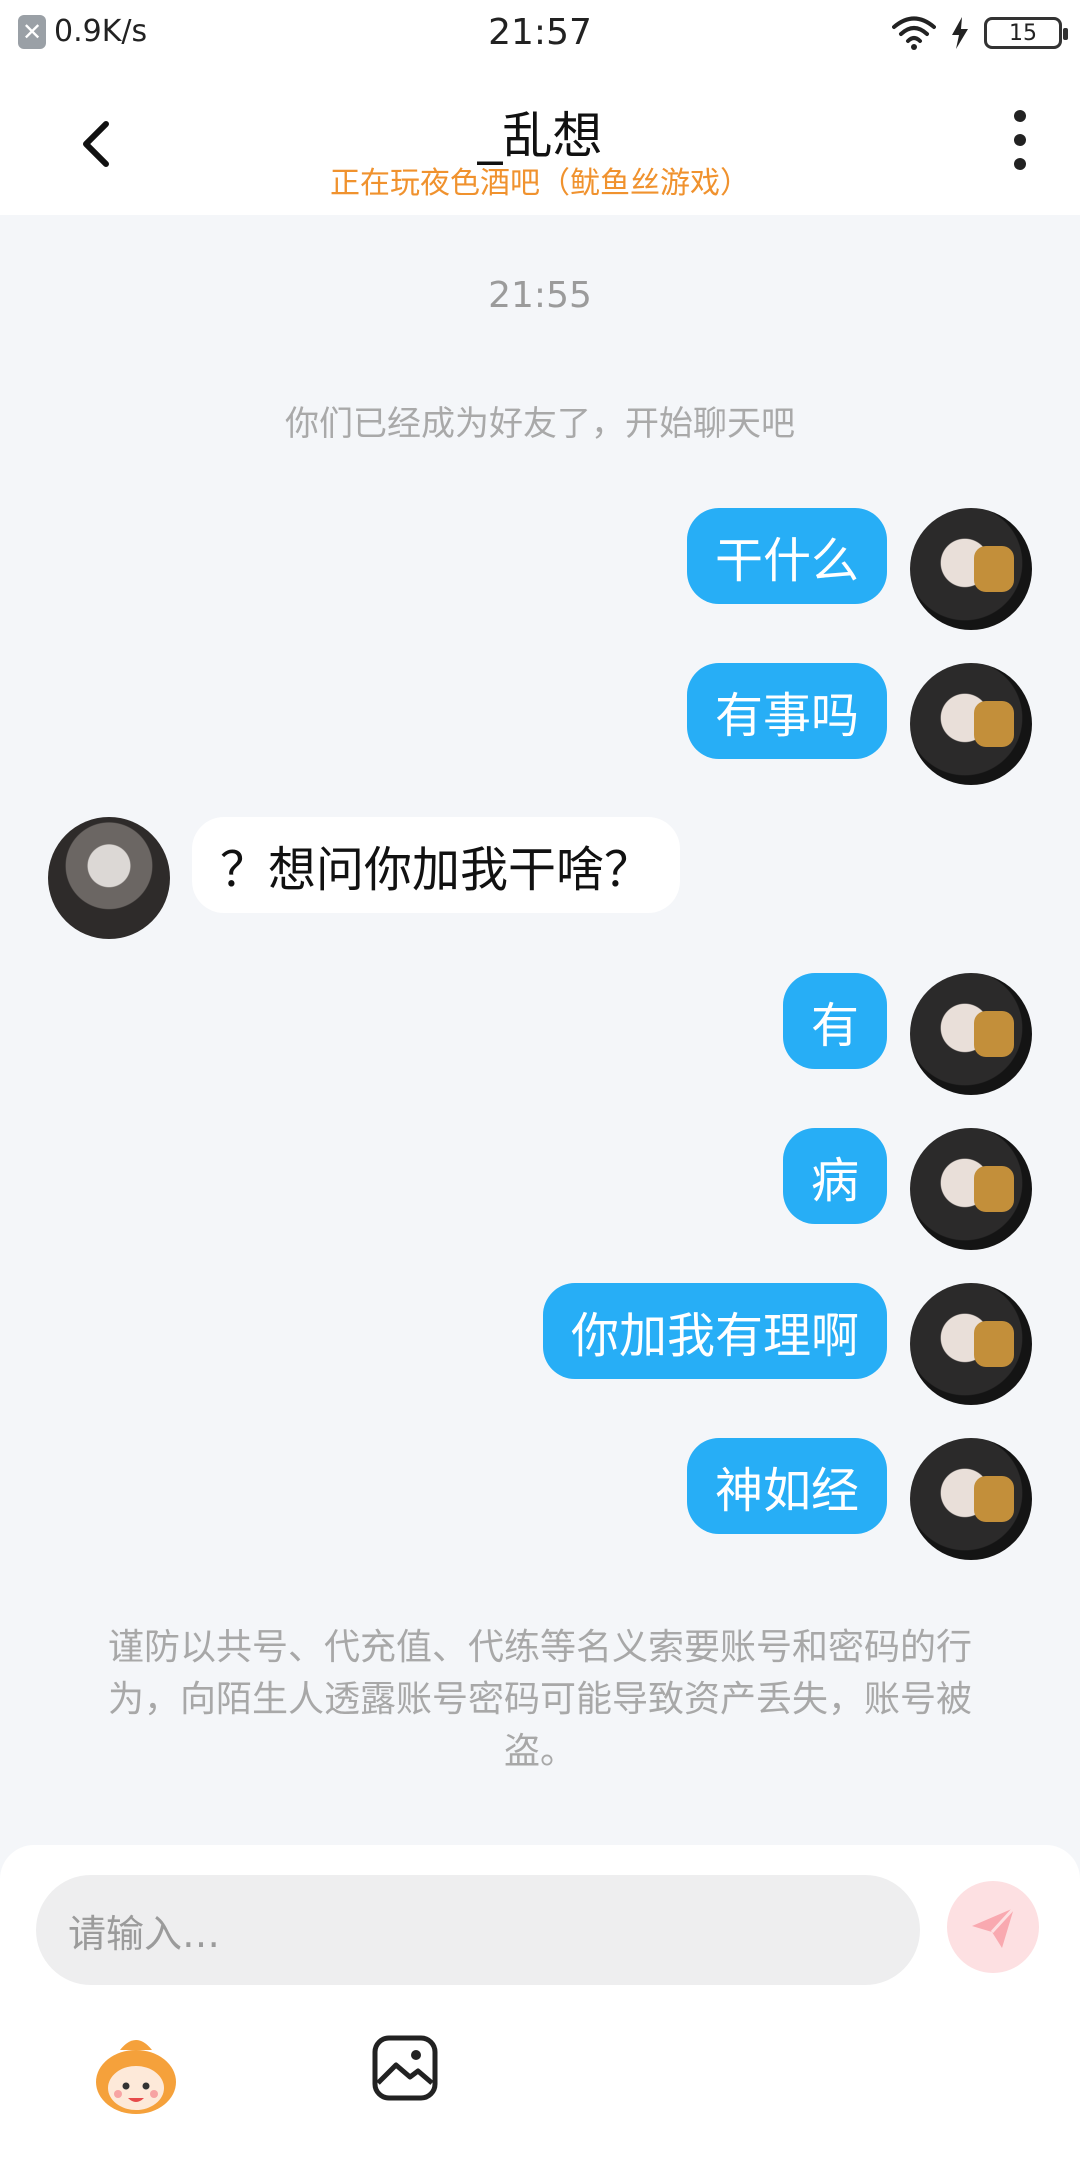 Image resolution: width=1080 pixels, height=2160 pixels. Describe the element at coordinates (540, 295) in the screenshot. I see `chat-timestamp: 21:55` at that location.